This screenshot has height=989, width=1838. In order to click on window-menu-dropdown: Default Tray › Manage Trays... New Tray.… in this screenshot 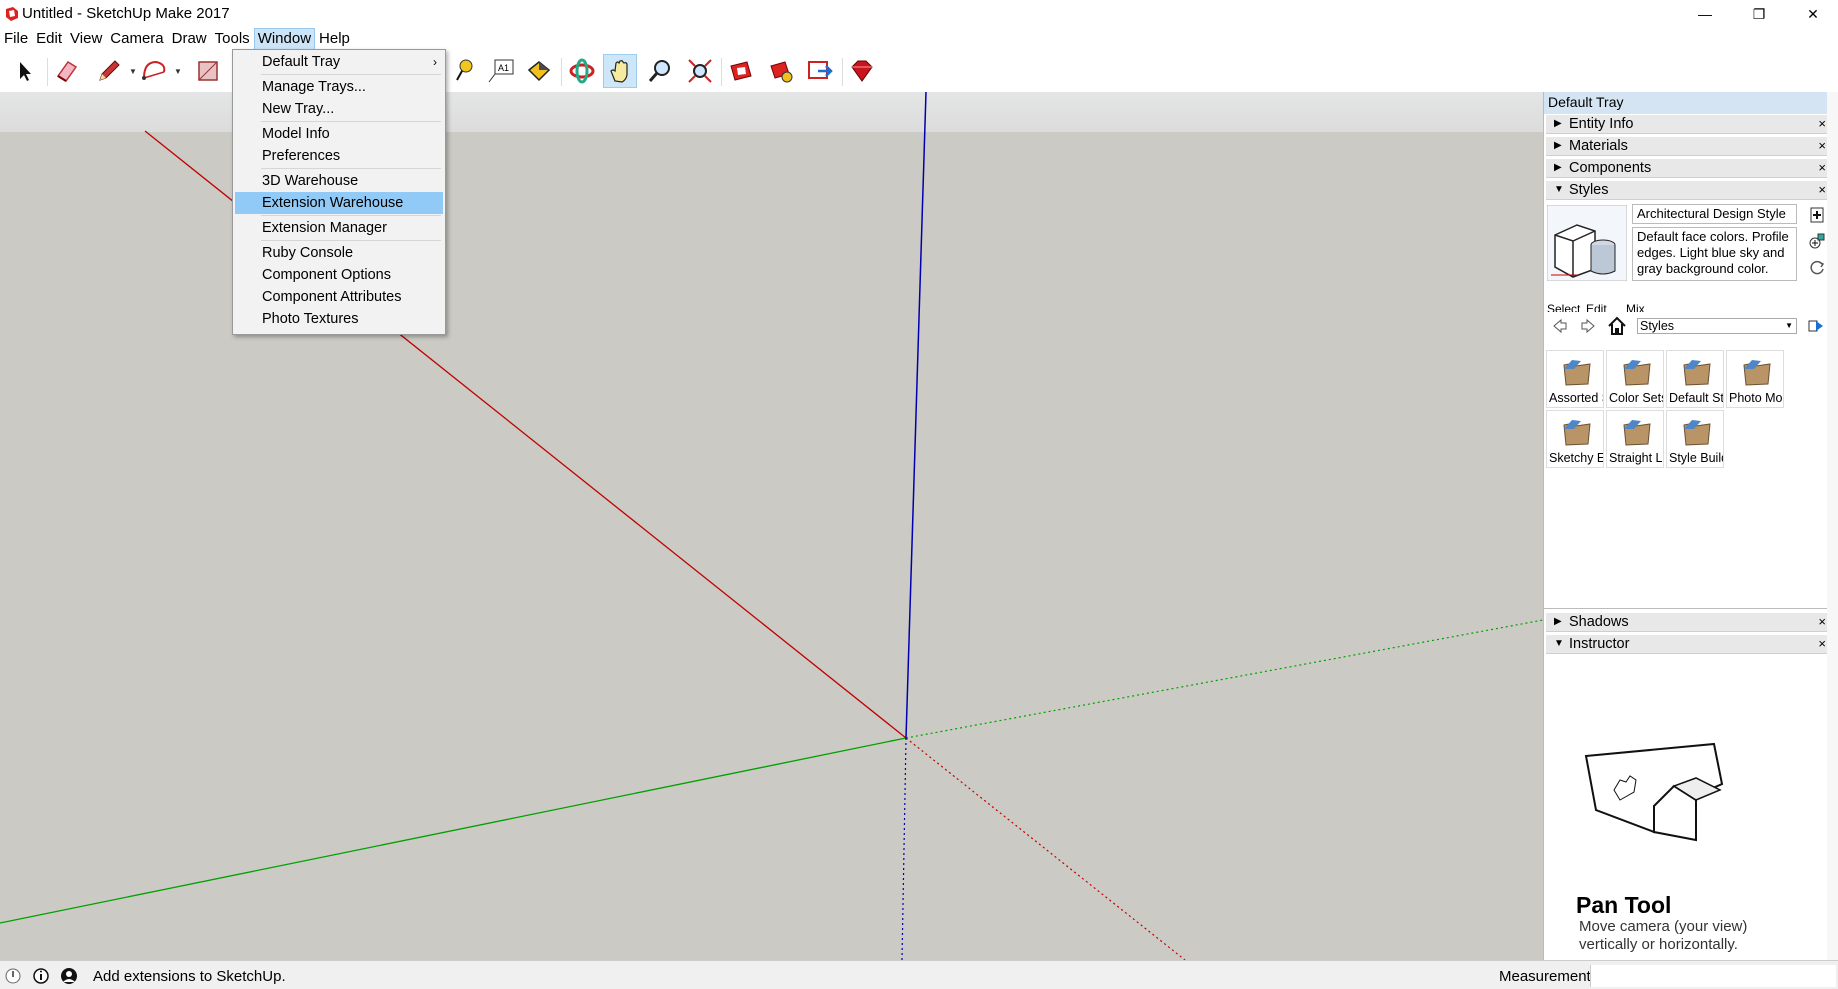, I will do `click(339, 192)`.